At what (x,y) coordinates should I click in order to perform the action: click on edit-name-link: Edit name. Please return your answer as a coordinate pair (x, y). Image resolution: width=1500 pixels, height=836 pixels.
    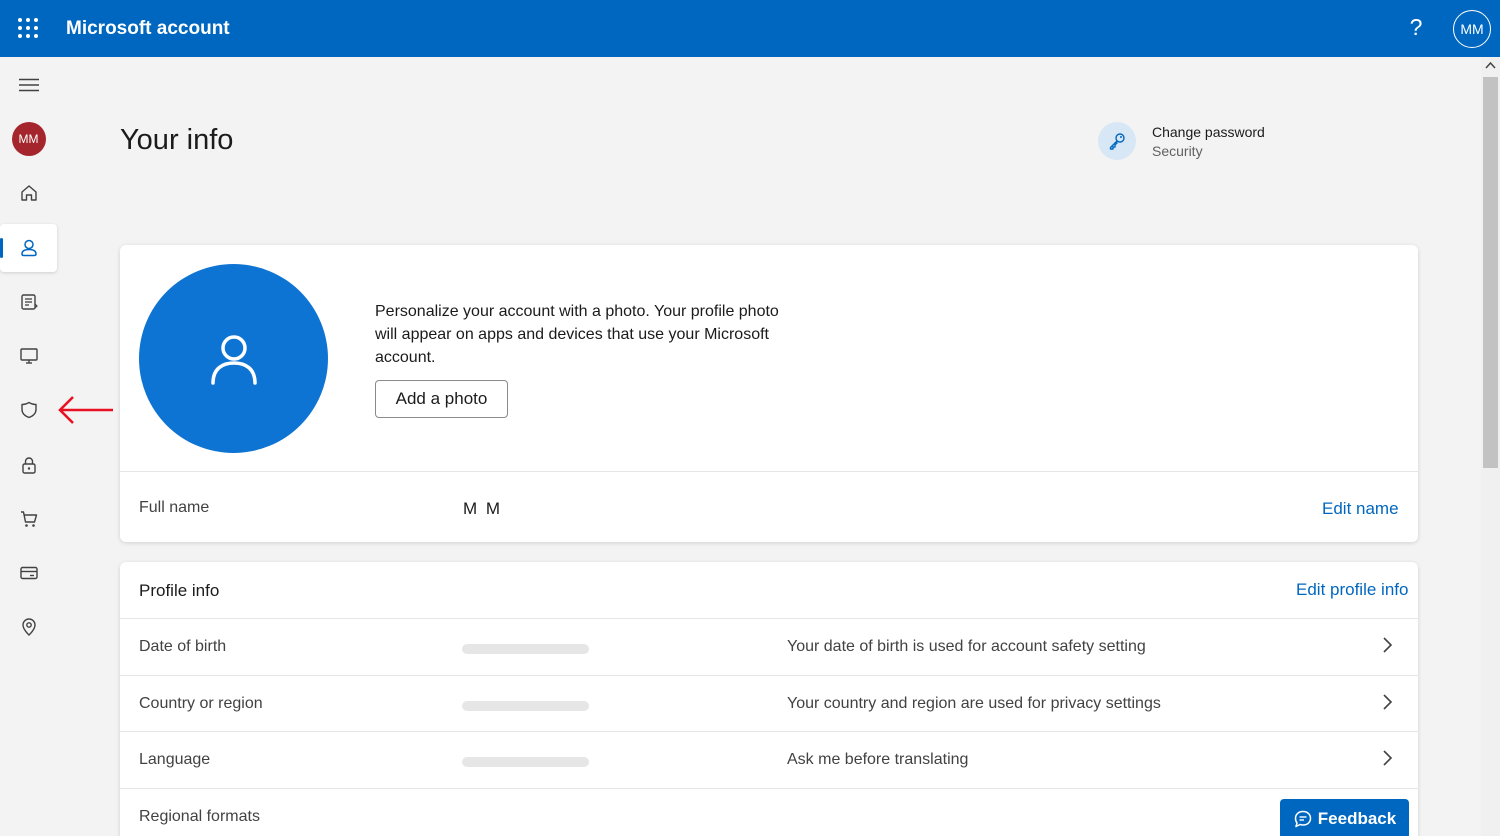
    Looking at the image, I should click on (1360, 509).